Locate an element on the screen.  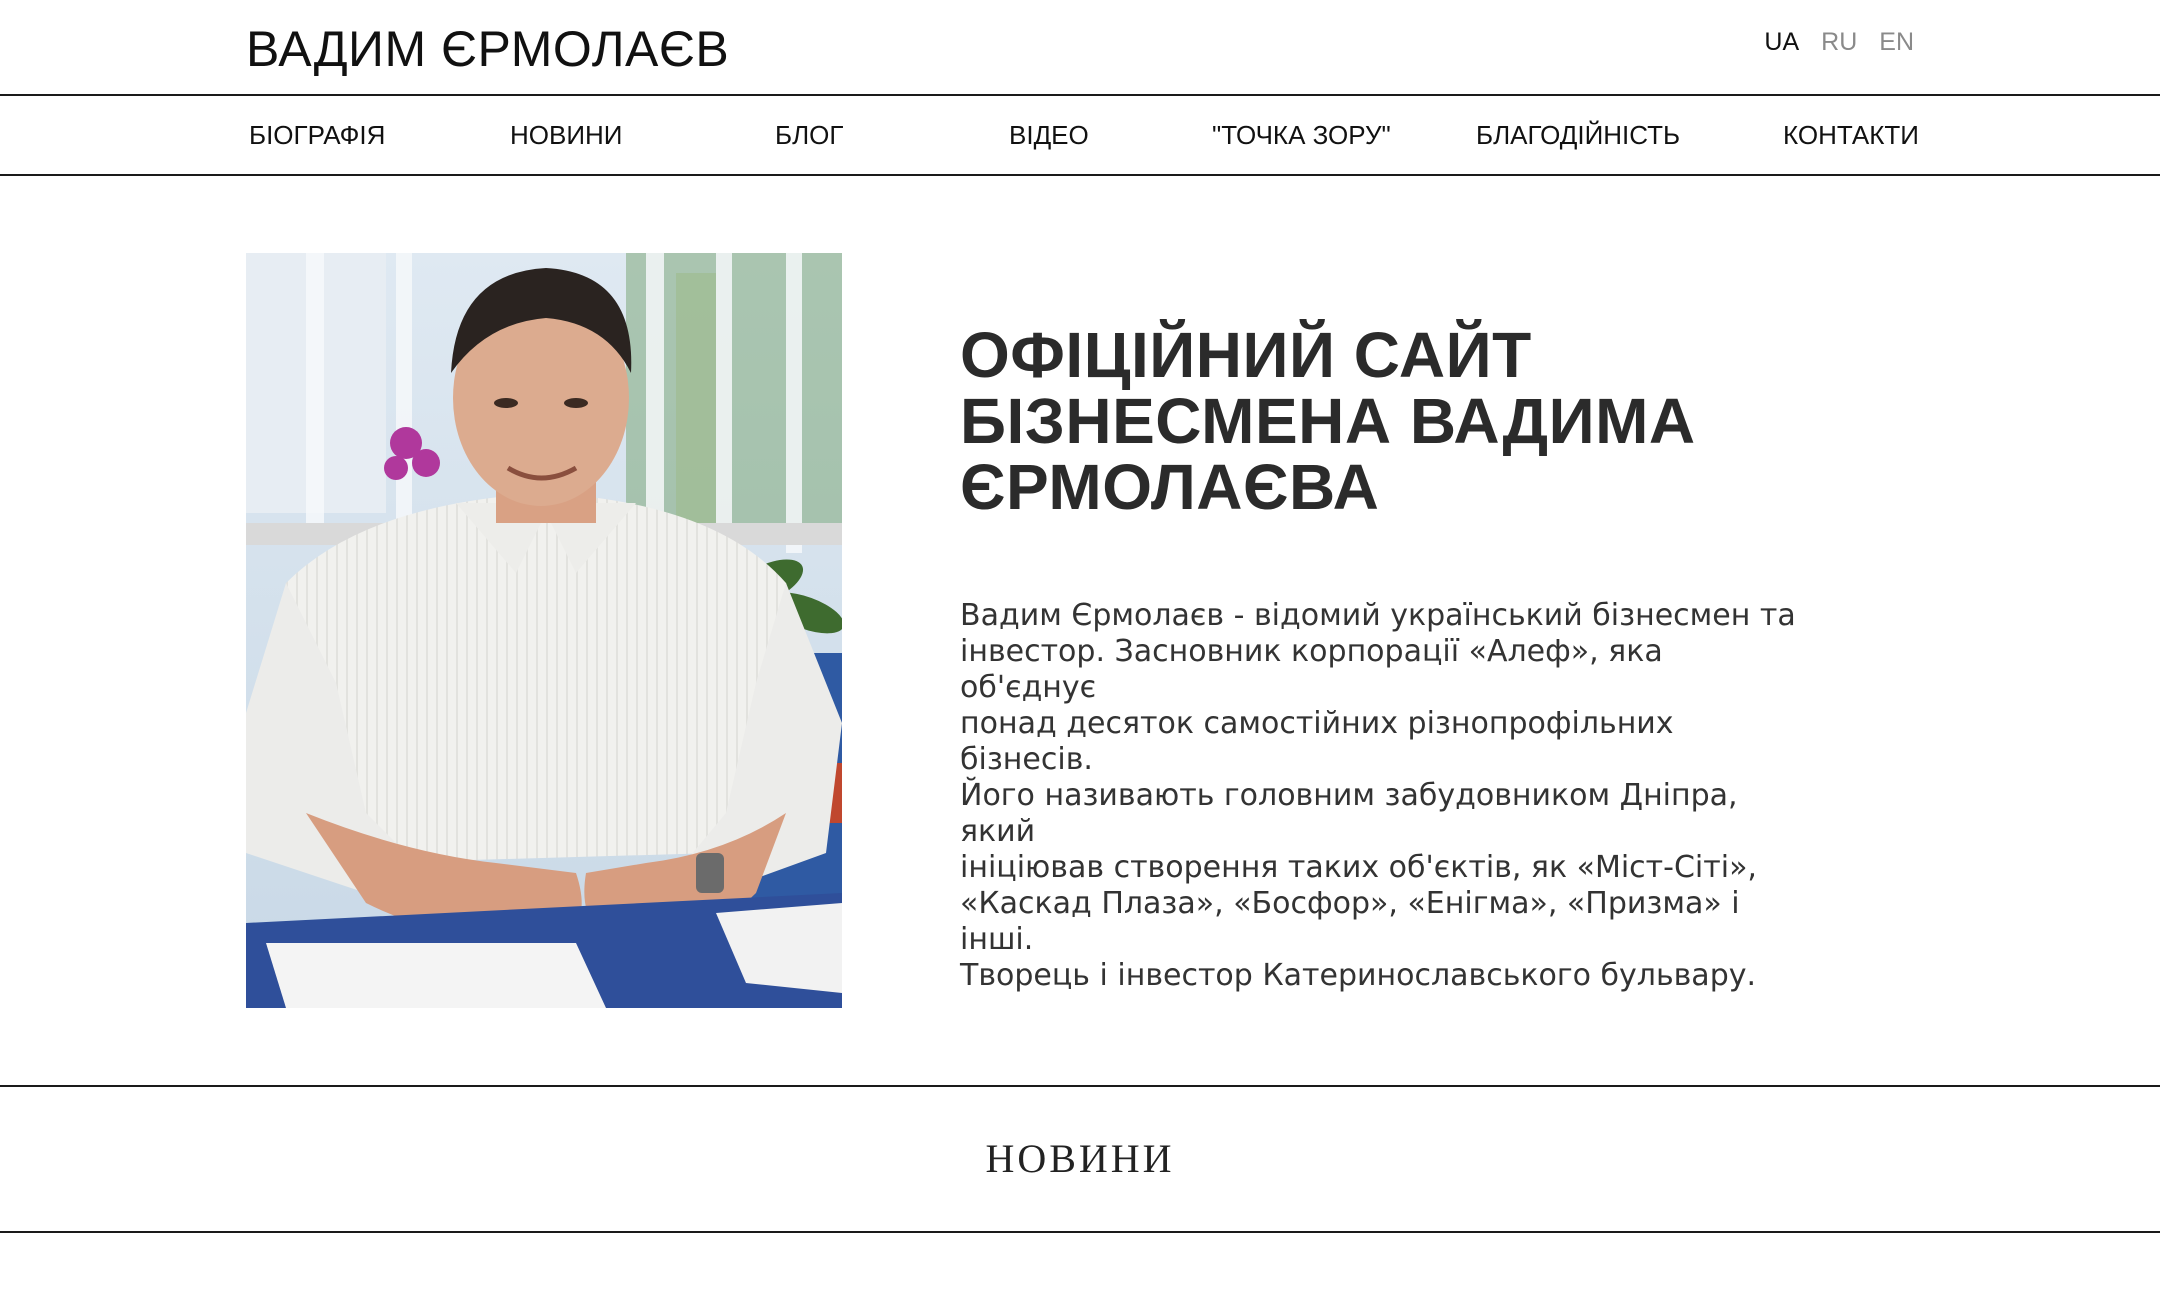
lang-ru: RU is located at coordinates (1839, 42).